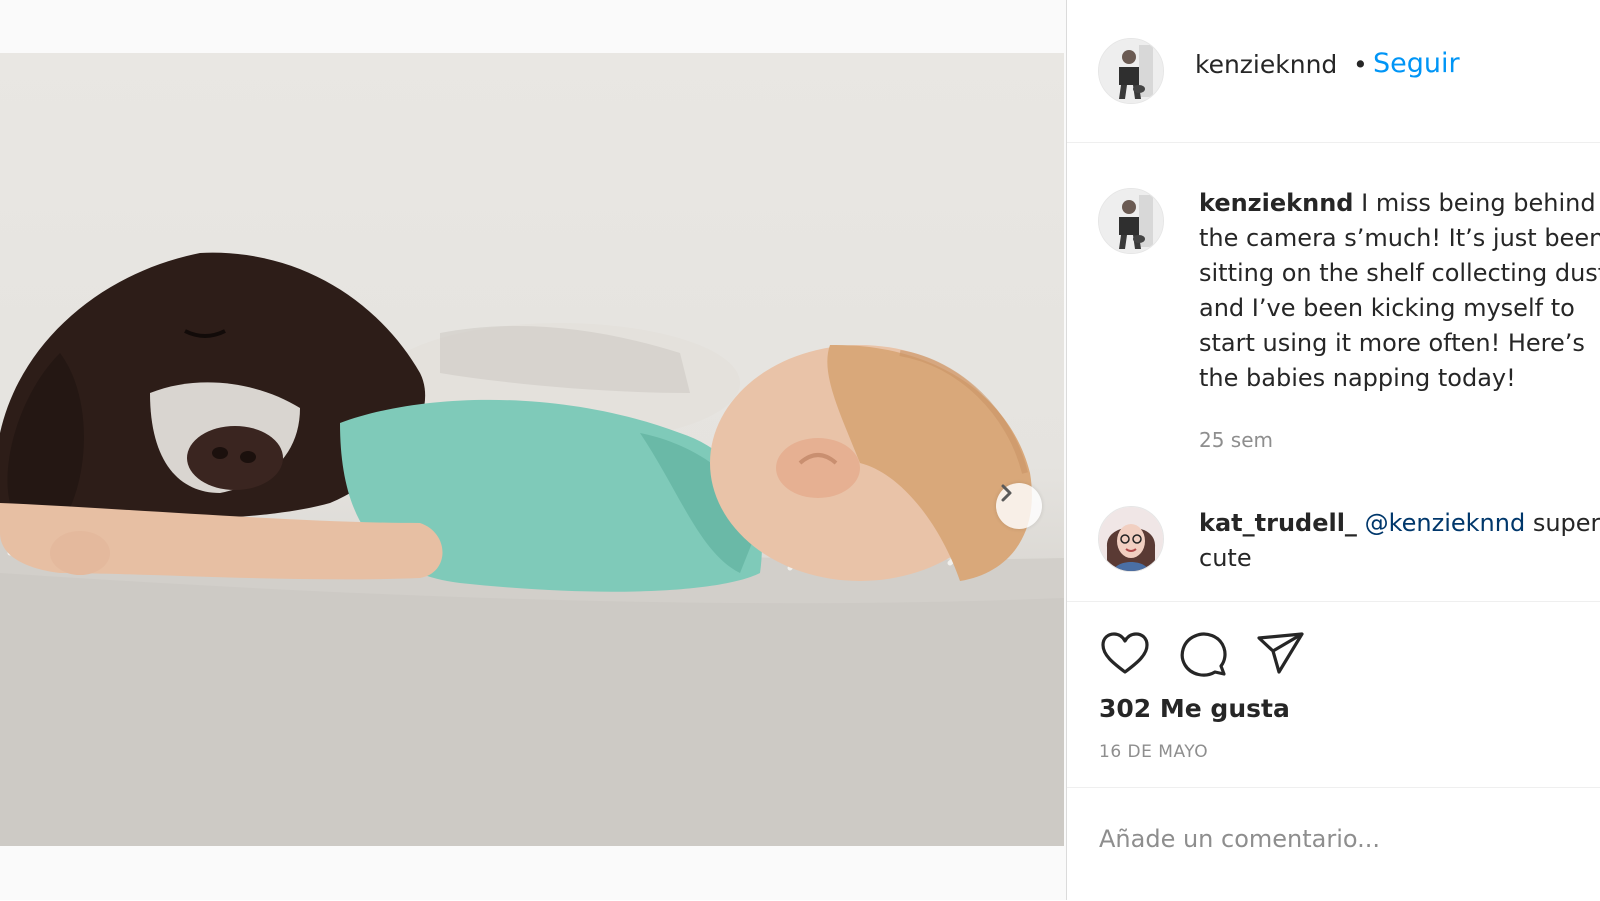 This screenshot has width=1600, height=901. I want to click on add-comment-box, so click(1333, 844).